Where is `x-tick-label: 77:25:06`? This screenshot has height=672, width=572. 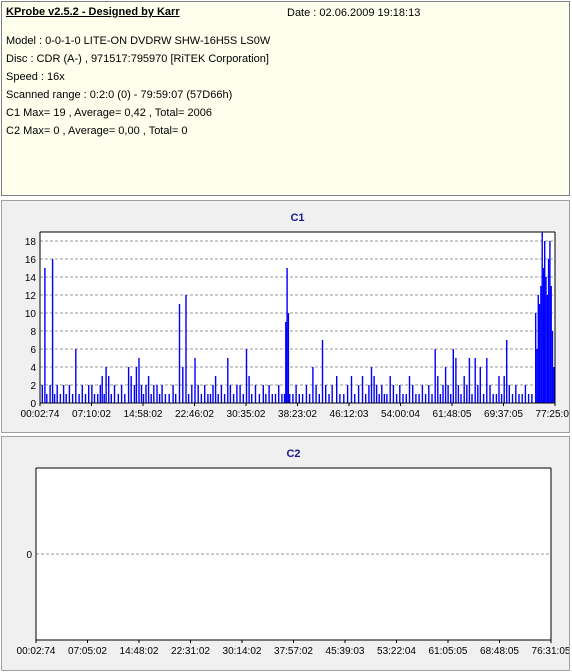 x-tick-label: 77:25:06 is located at coordinates (552, 414).